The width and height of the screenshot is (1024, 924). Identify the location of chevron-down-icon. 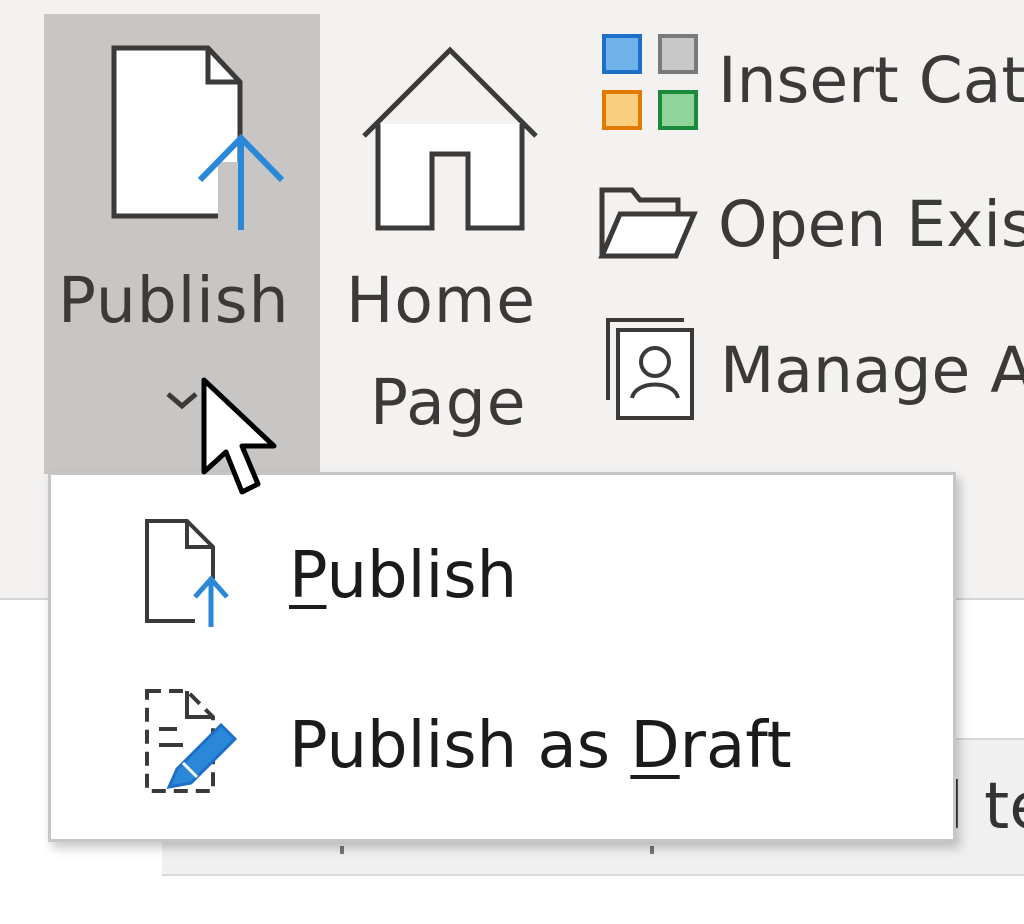
(182, 401).